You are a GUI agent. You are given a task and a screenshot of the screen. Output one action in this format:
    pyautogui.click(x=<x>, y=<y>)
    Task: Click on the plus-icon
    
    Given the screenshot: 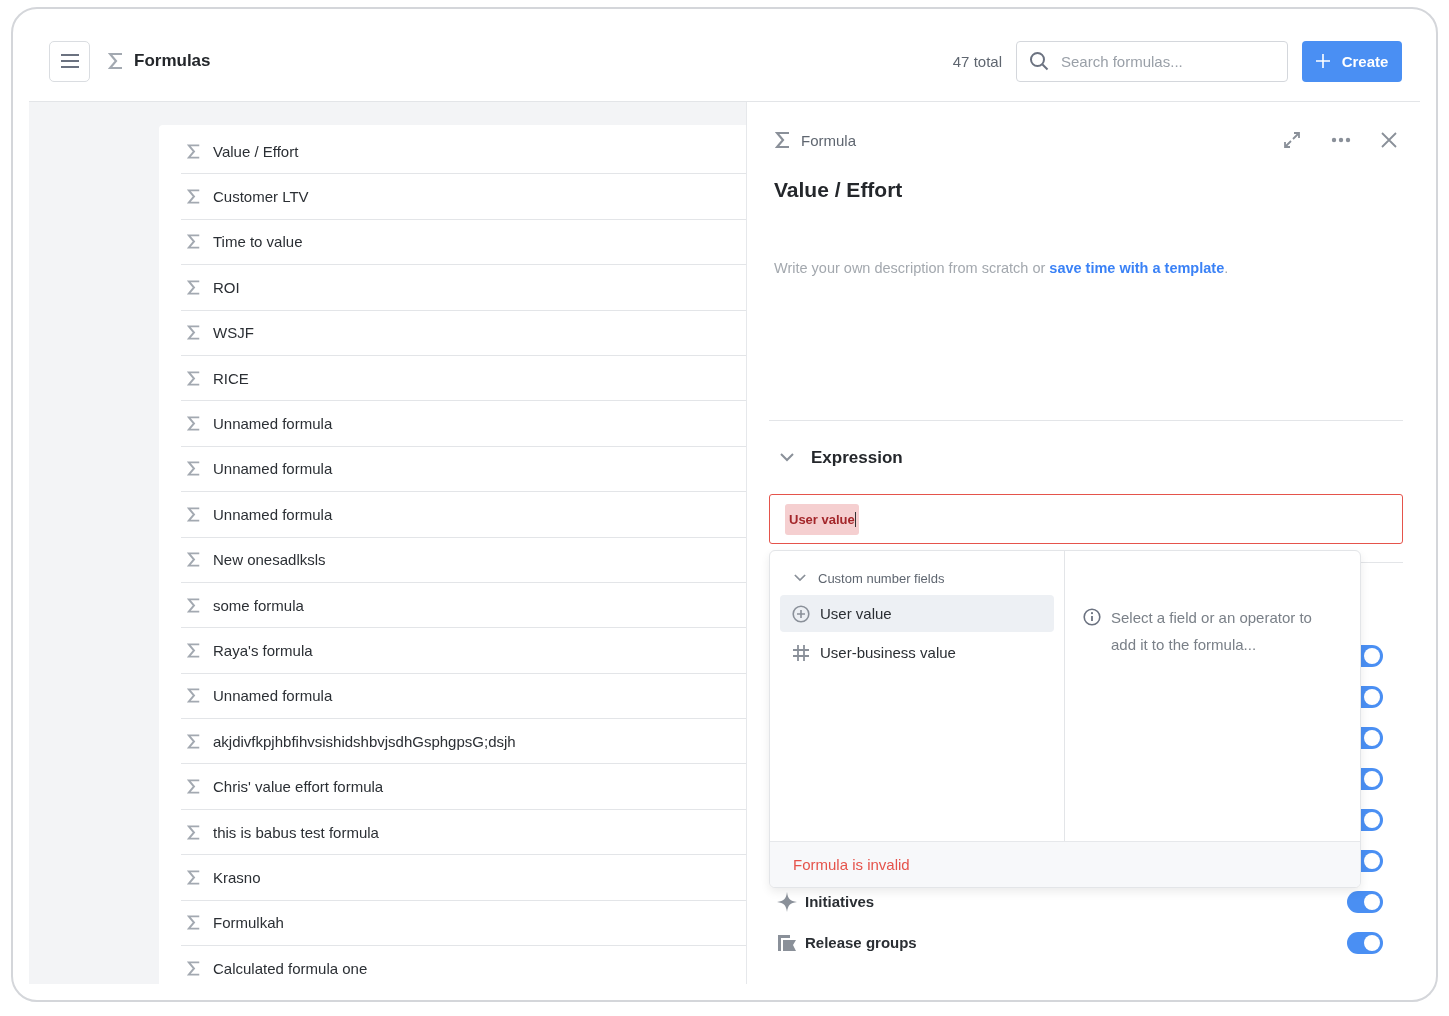 What is the action you would take?
    pyautogui.click(x=1322, y=61)
    